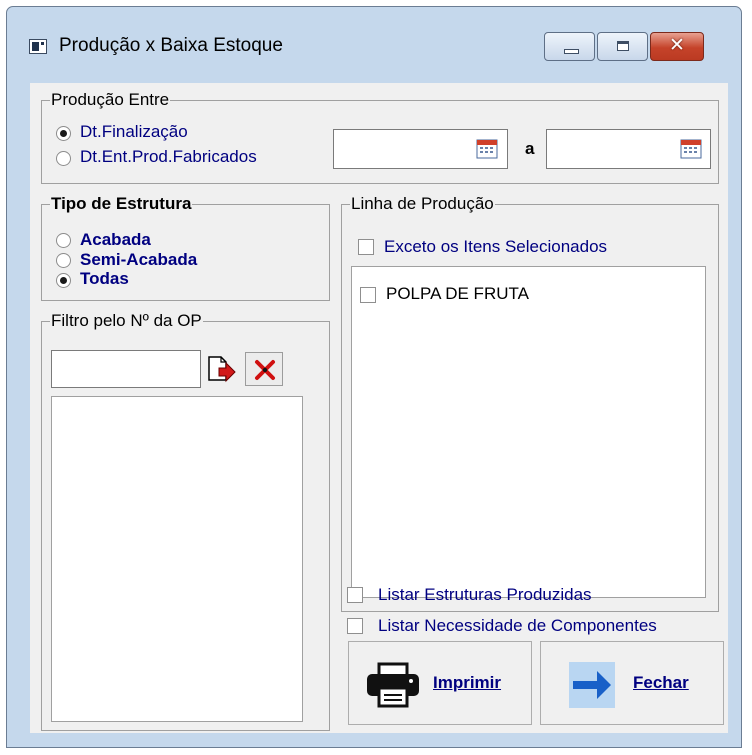 Image resolution: width=752 pixels, height=755 pixels. What do you see at coordinates (168, 157) in the screenshot?
I see `radio-dt-ent-prod-fabricados-label: Dt.Ent.Prod.Fabricados` at bounding box center [168, 157].